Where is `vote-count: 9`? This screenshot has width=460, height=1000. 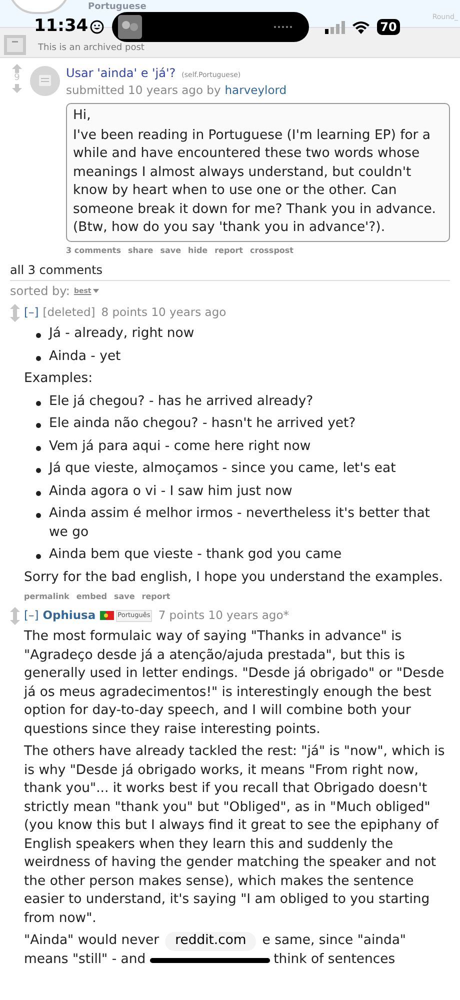
vote-count: 9 is located at coordinates (17, 78).